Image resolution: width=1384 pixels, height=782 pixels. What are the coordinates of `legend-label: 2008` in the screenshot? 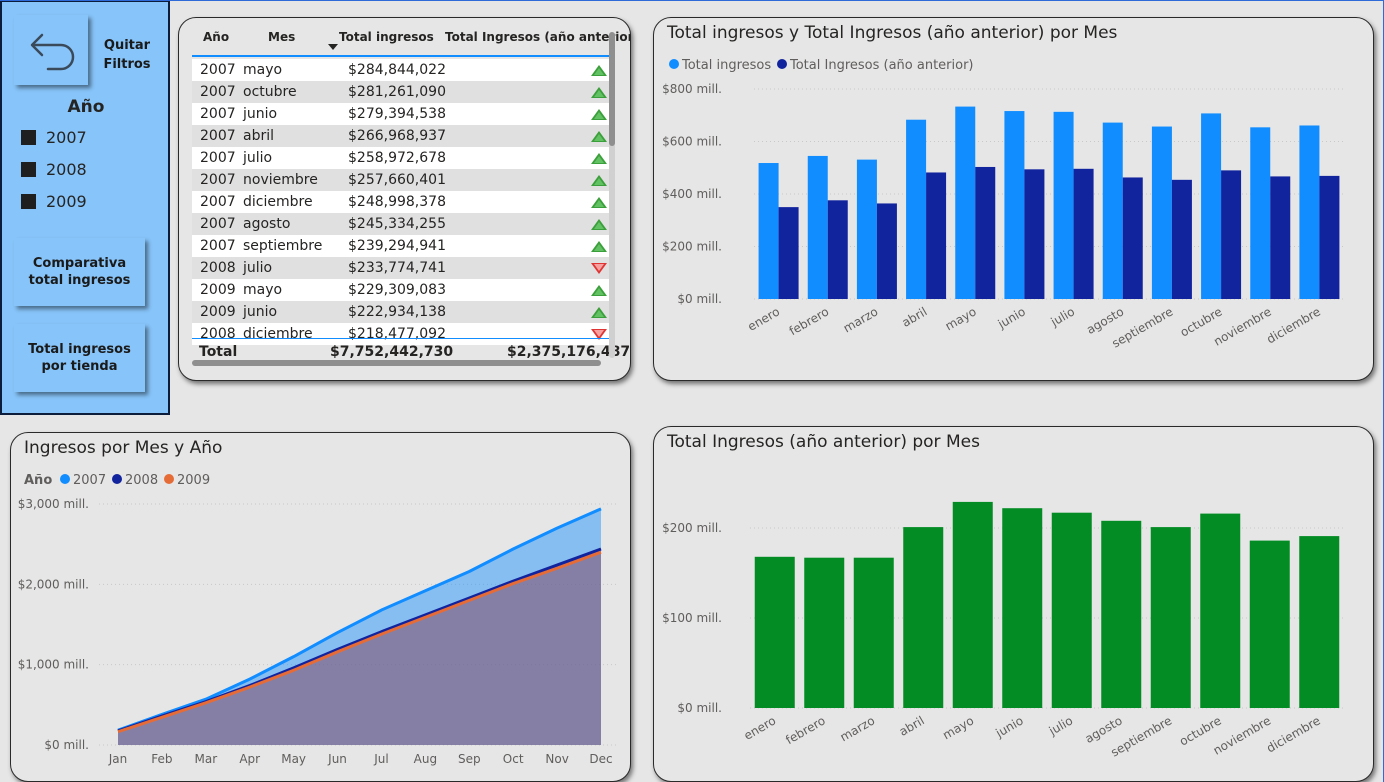 It's located at (141, 480).